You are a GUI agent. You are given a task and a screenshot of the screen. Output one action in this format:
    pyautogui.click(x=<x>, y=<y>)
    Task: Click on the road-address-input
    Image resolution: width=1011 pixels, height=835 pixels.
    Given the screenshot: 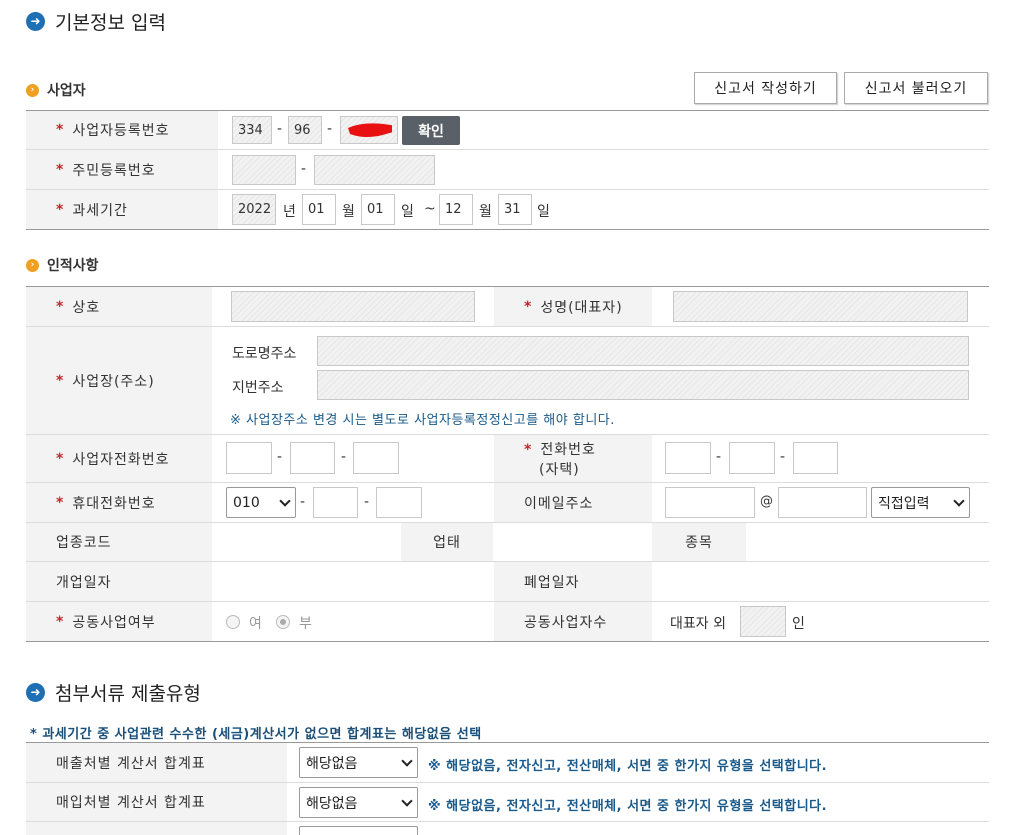 What is the action you would take?
    pyautogui.click(x=643, y=351)
    